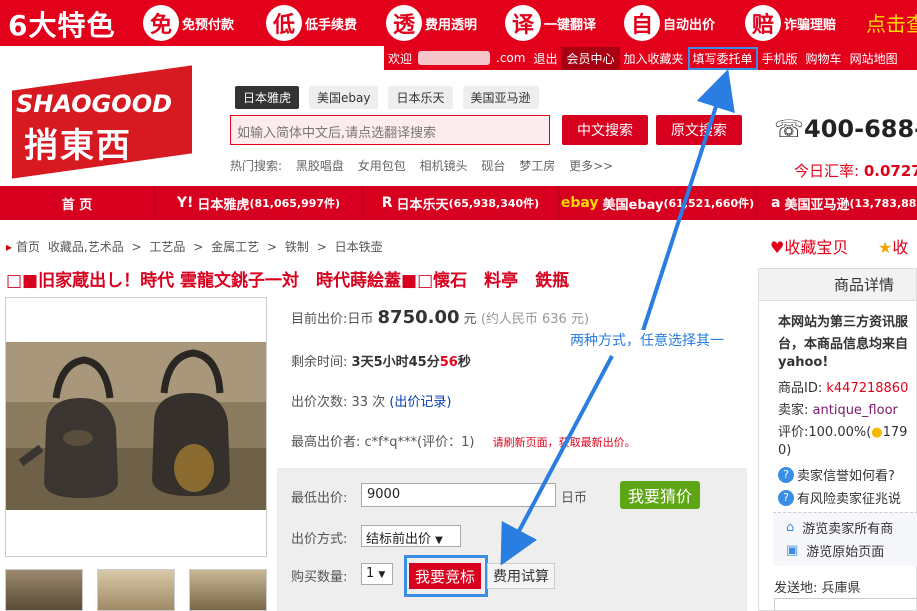  What do you see at coordinates (647, 340) in the screenshot?
I see `annotation-text: 两种方式，任意选择其一` at bounding box center [647, 340].